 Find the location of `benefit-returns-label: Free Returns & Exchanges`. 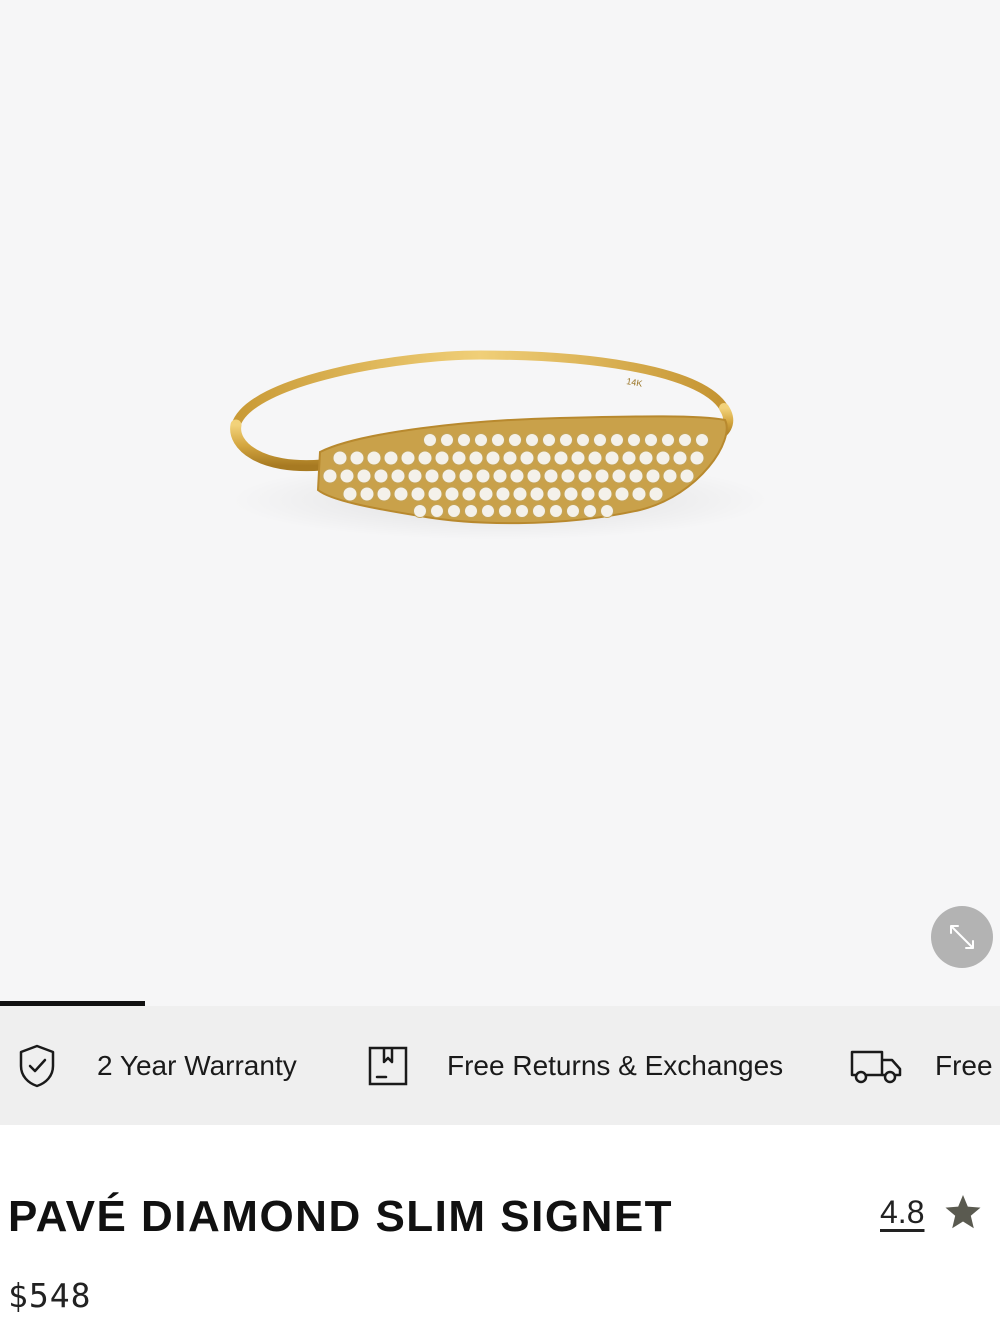

benefit-returns-label: Free Returns & Exchanges is located at coordinates (615, 1065).